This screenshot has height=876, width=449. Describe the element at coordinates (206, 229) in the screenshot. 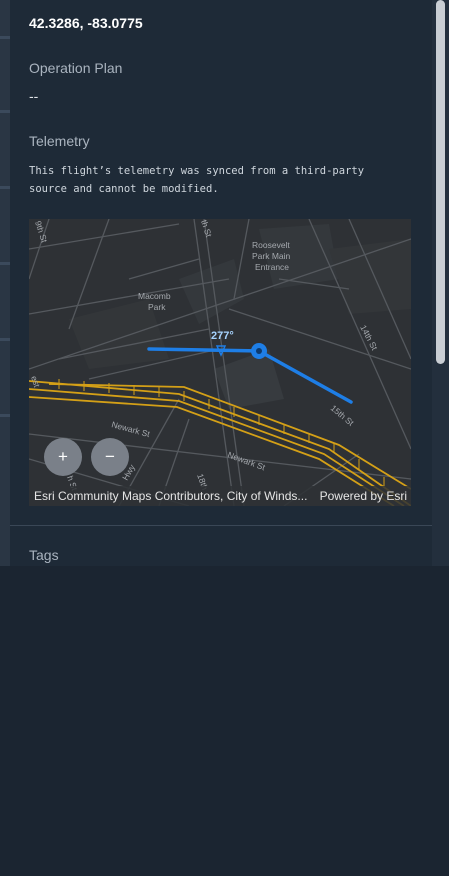

I see `map-label-street: th St` at that location.